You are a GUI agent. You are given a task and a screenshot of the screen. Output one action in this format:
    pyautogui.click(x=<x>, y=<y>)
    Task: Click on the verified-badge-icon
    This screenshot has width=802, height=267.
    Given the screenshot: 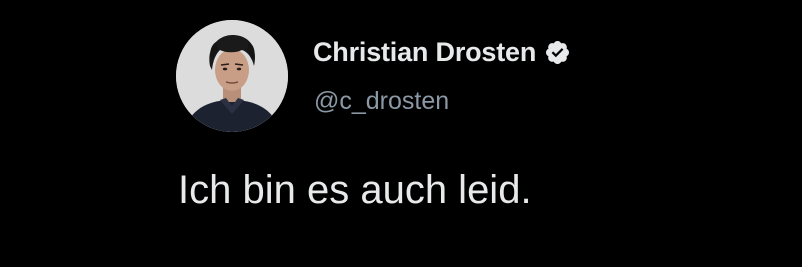 What is the action you would take?
    pyautogui.click(x=557, y=52)
    